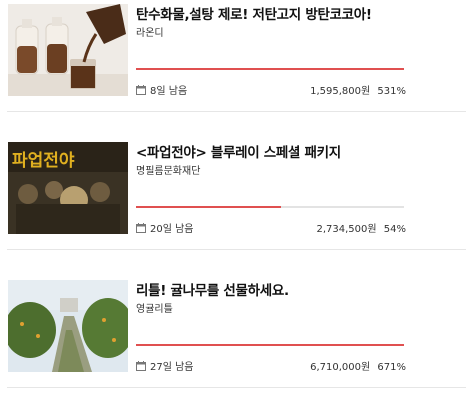 Image resolution: width=466 pixels, height=408 pixels. Describe the element at coordinates (169, 91) in the screenshot. I see `days-left: 8일 남음` at that location.